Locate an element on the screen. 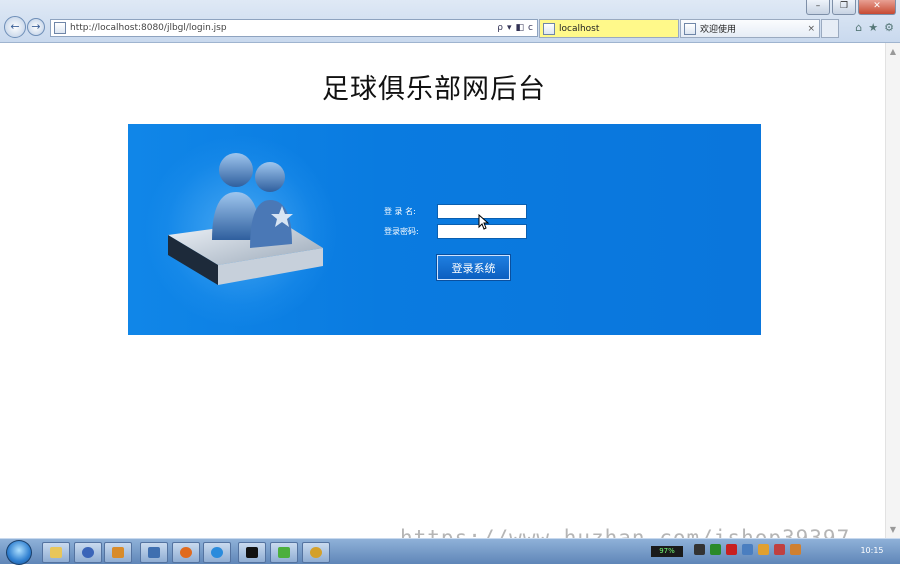 Image resolution: width=900 pixels, height=565 pixels. home-icon: ⌂ is located at coordinates (858, 27).